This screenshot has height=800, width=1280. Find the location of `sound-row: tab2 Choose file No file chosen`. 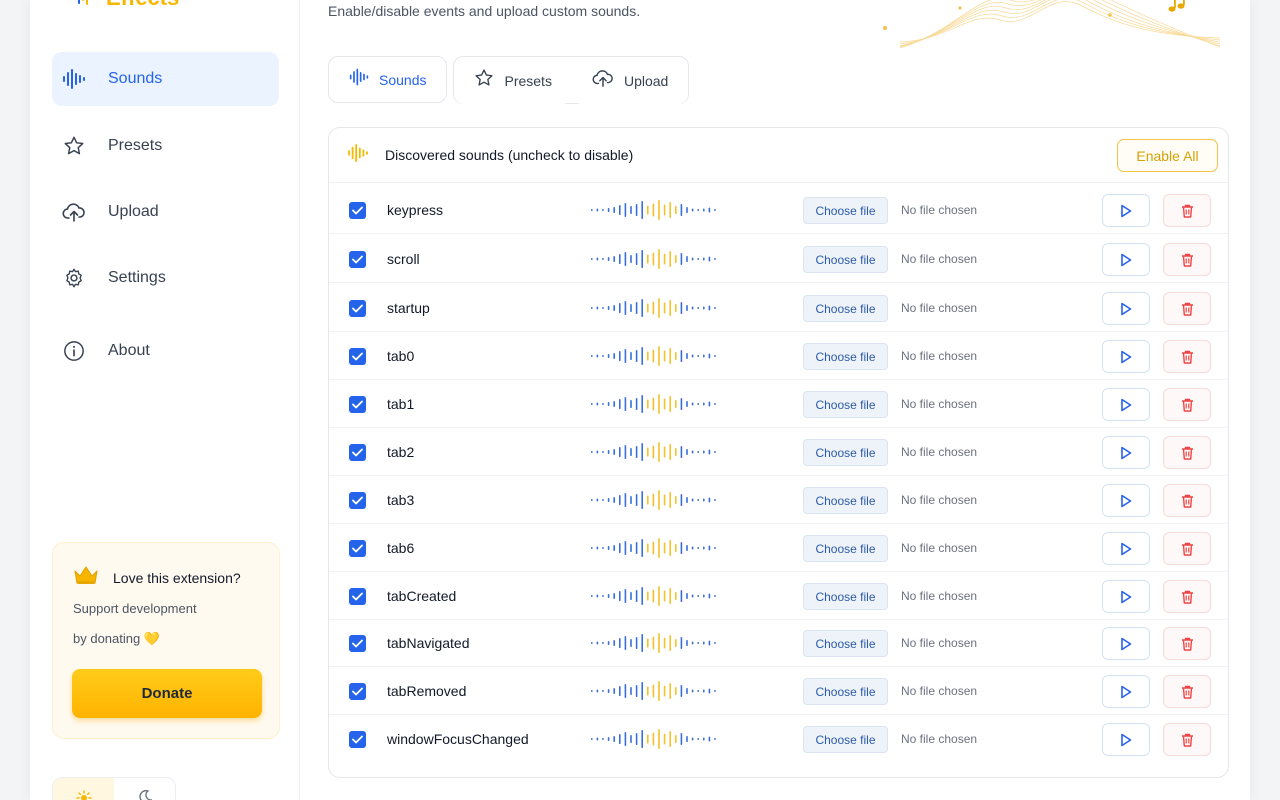

sound-row: tab2 Choose file No file chosen is located at coordinates (778, 452).